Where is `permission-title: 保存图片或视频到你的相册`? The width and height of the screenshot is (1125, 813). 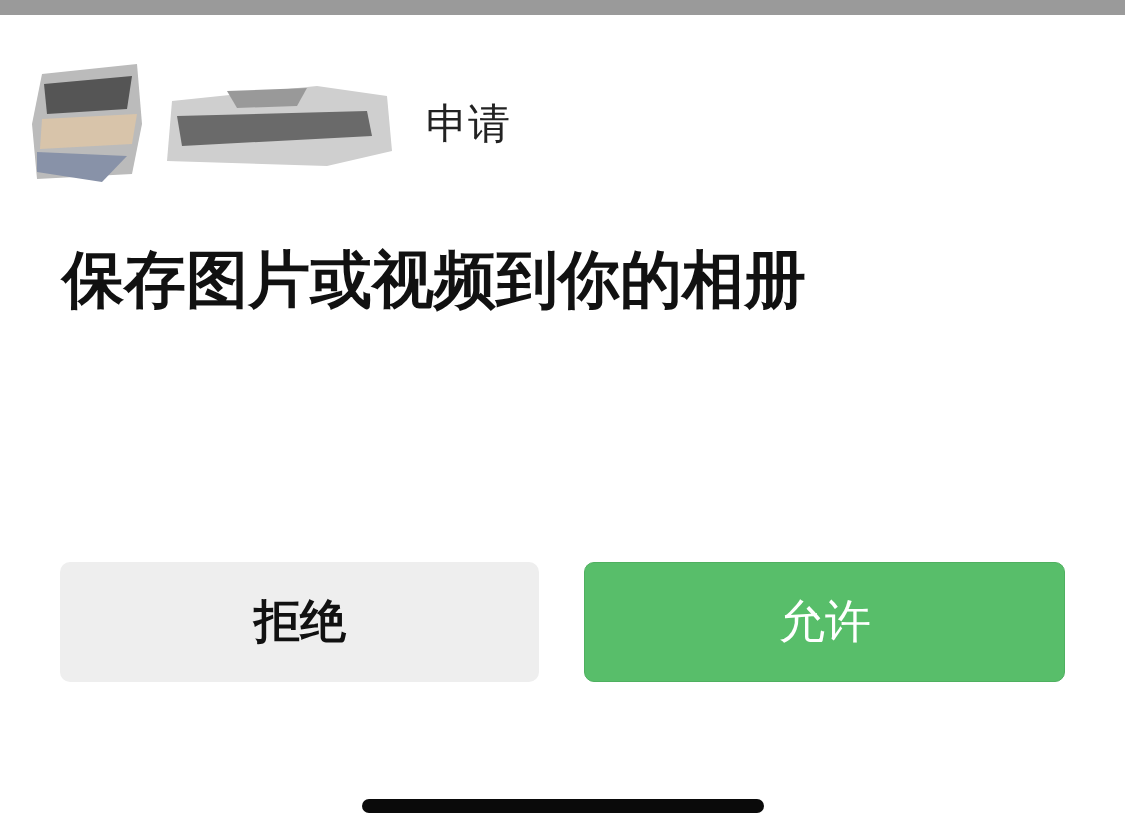
permission-title: 保存图片或视频到你的相册 is located at coordinates (434, 280).